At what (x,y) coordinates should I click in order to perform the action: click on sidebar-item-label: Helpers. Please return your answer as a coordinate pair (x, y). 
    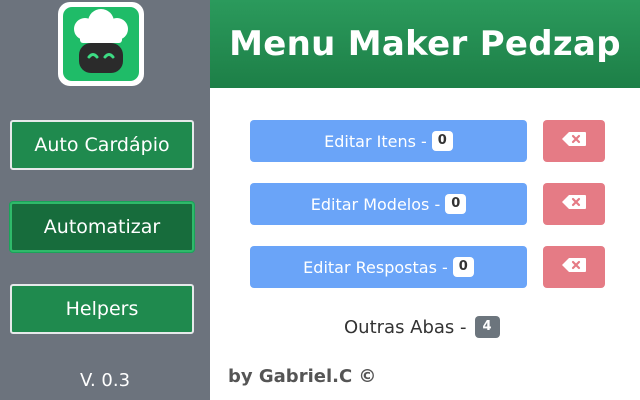
    Looking at the image, I should click on (102, 309).